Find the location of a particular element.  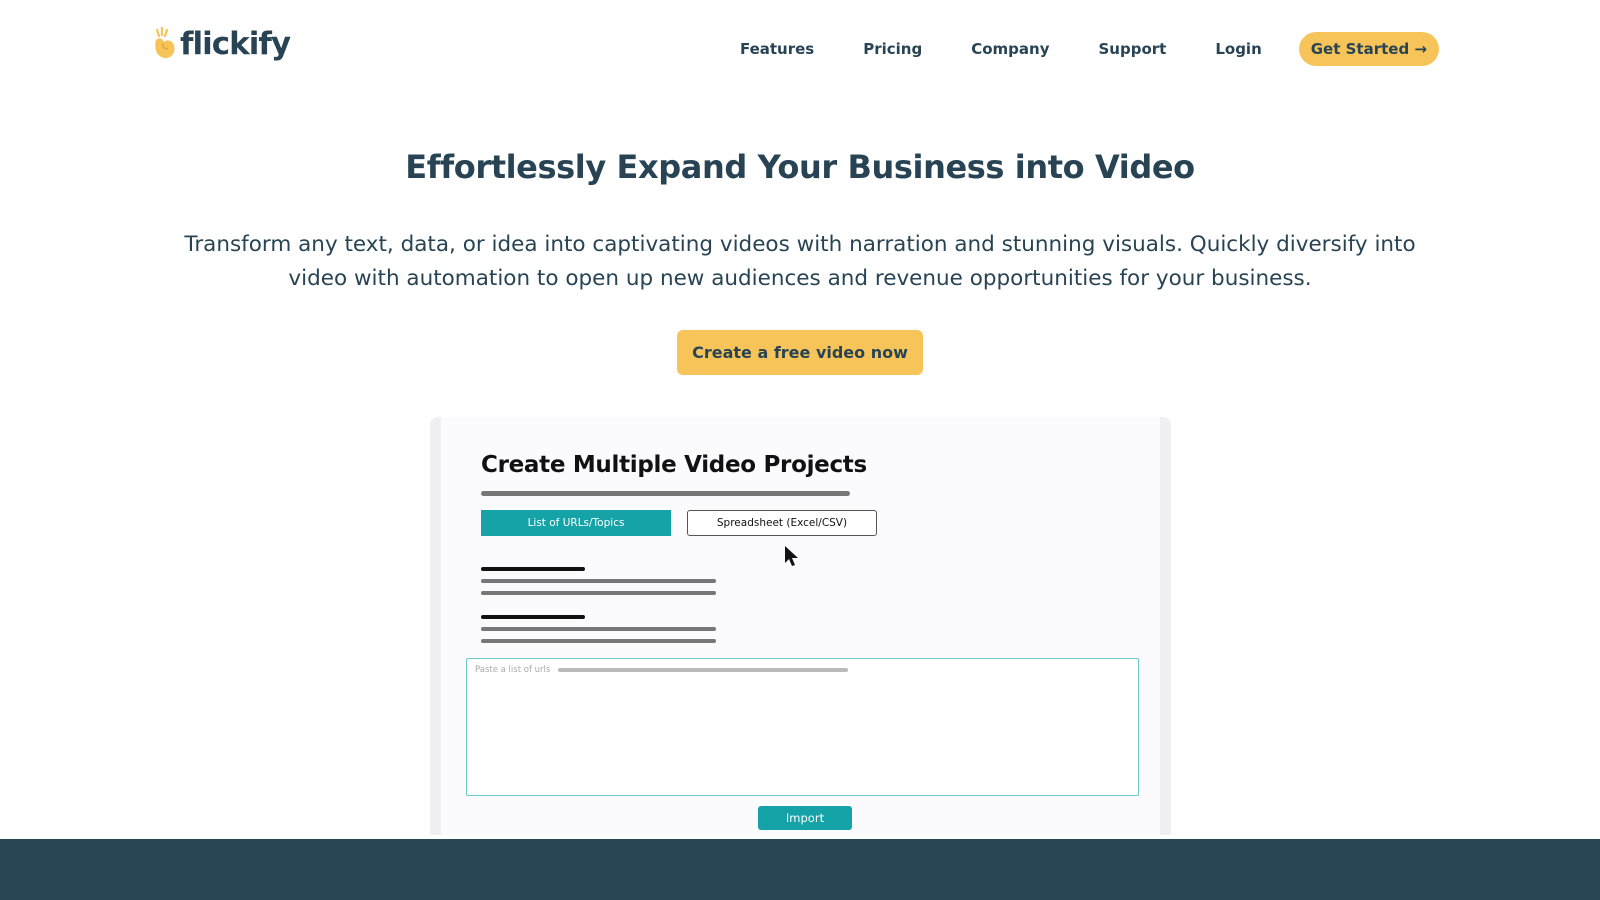

nav-login: Login is located at coordinates (1238, 49).